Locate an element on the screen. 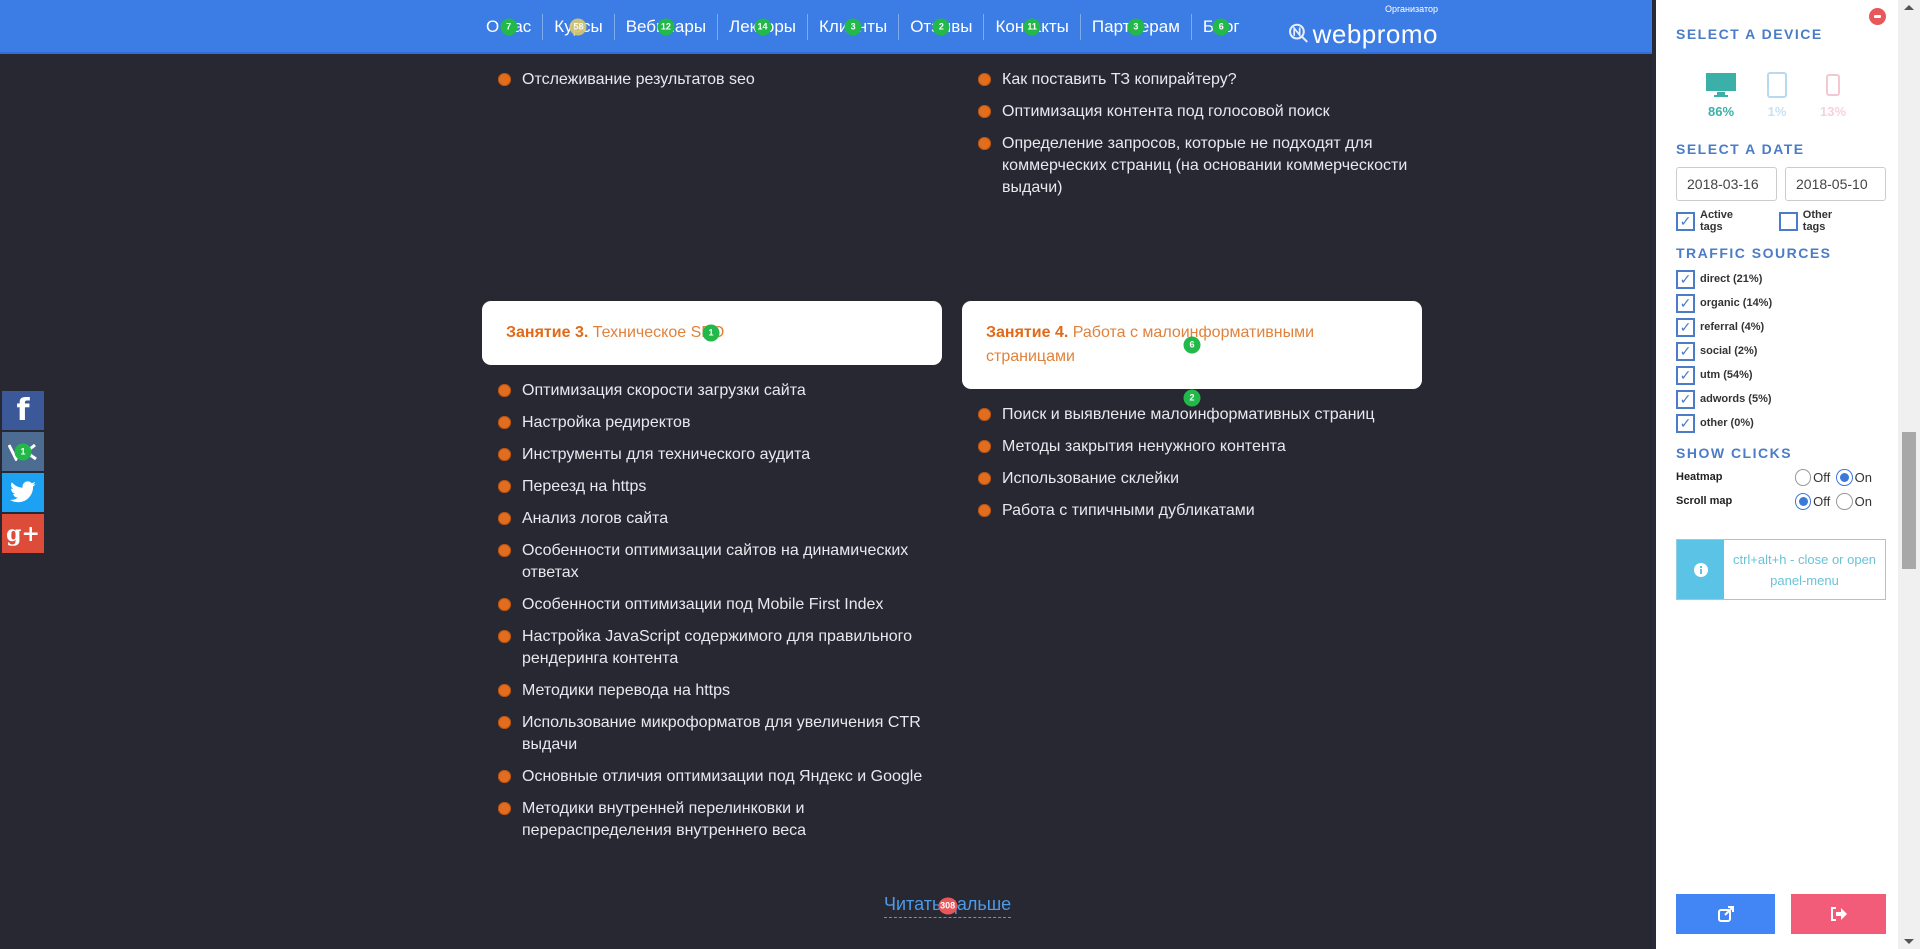  page-scrollbar is located at coordinates (1909, 474).